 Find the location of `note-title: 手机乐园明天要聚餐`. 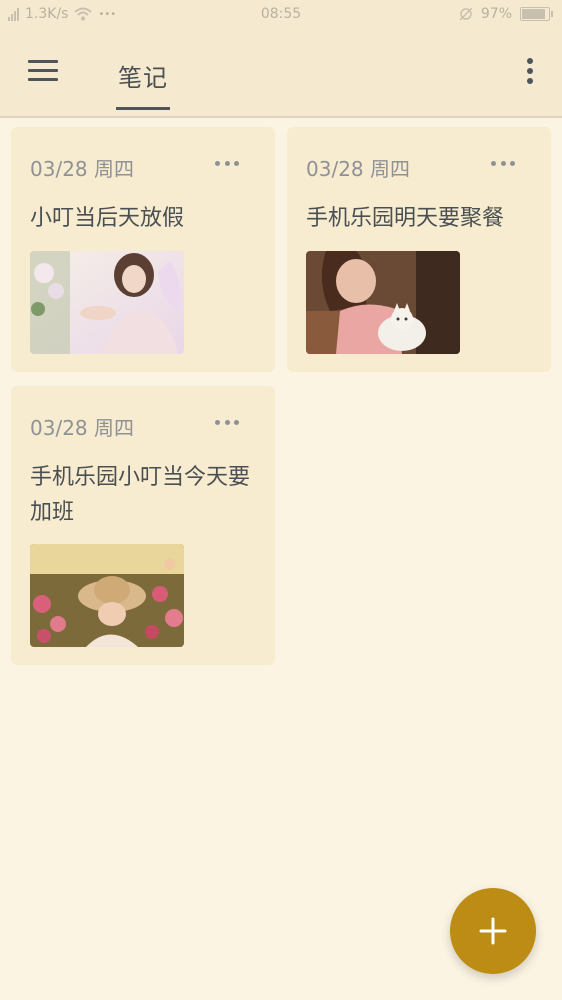

note-title: 手机乐园明天要聚餐 is located at coordinates (405, 218).